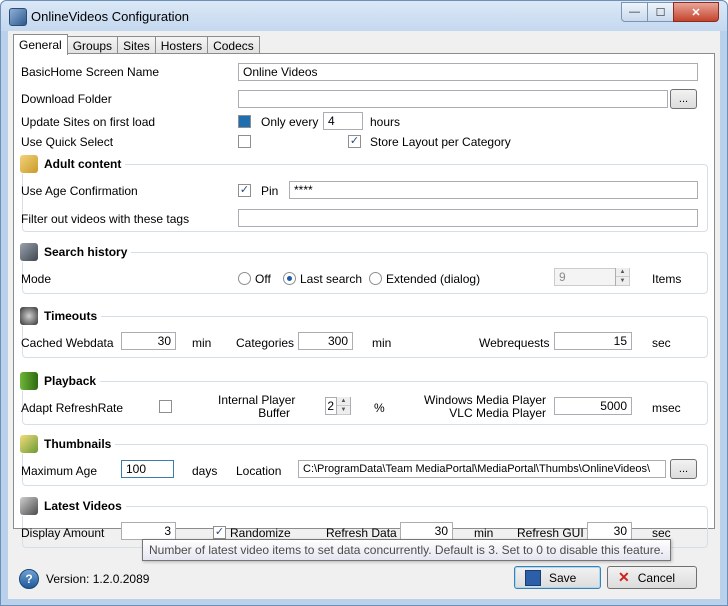  What do you see at coordinates (257, 400) in the screenshot?
I see `internal-player-label: Internal Player` at bounding box center [257, 400].